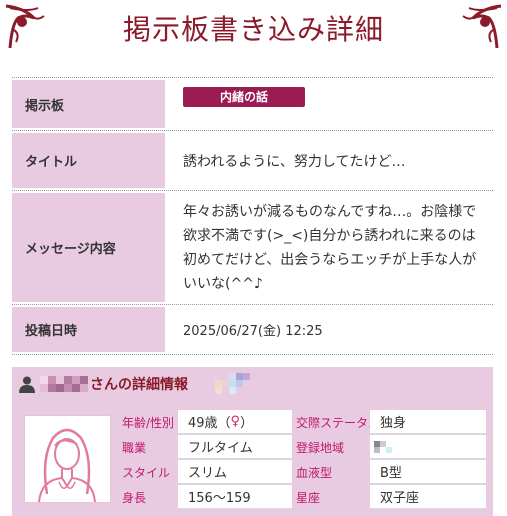  Describe the element at coordinates (482, 26) in the screenshot. I see `ornament-corner-icon` at that location.